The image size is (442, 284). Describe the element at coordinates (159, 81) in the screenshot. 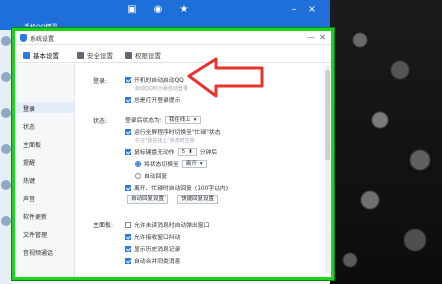

I see `autostart-label: 开机时自动启动QQ` at that location.